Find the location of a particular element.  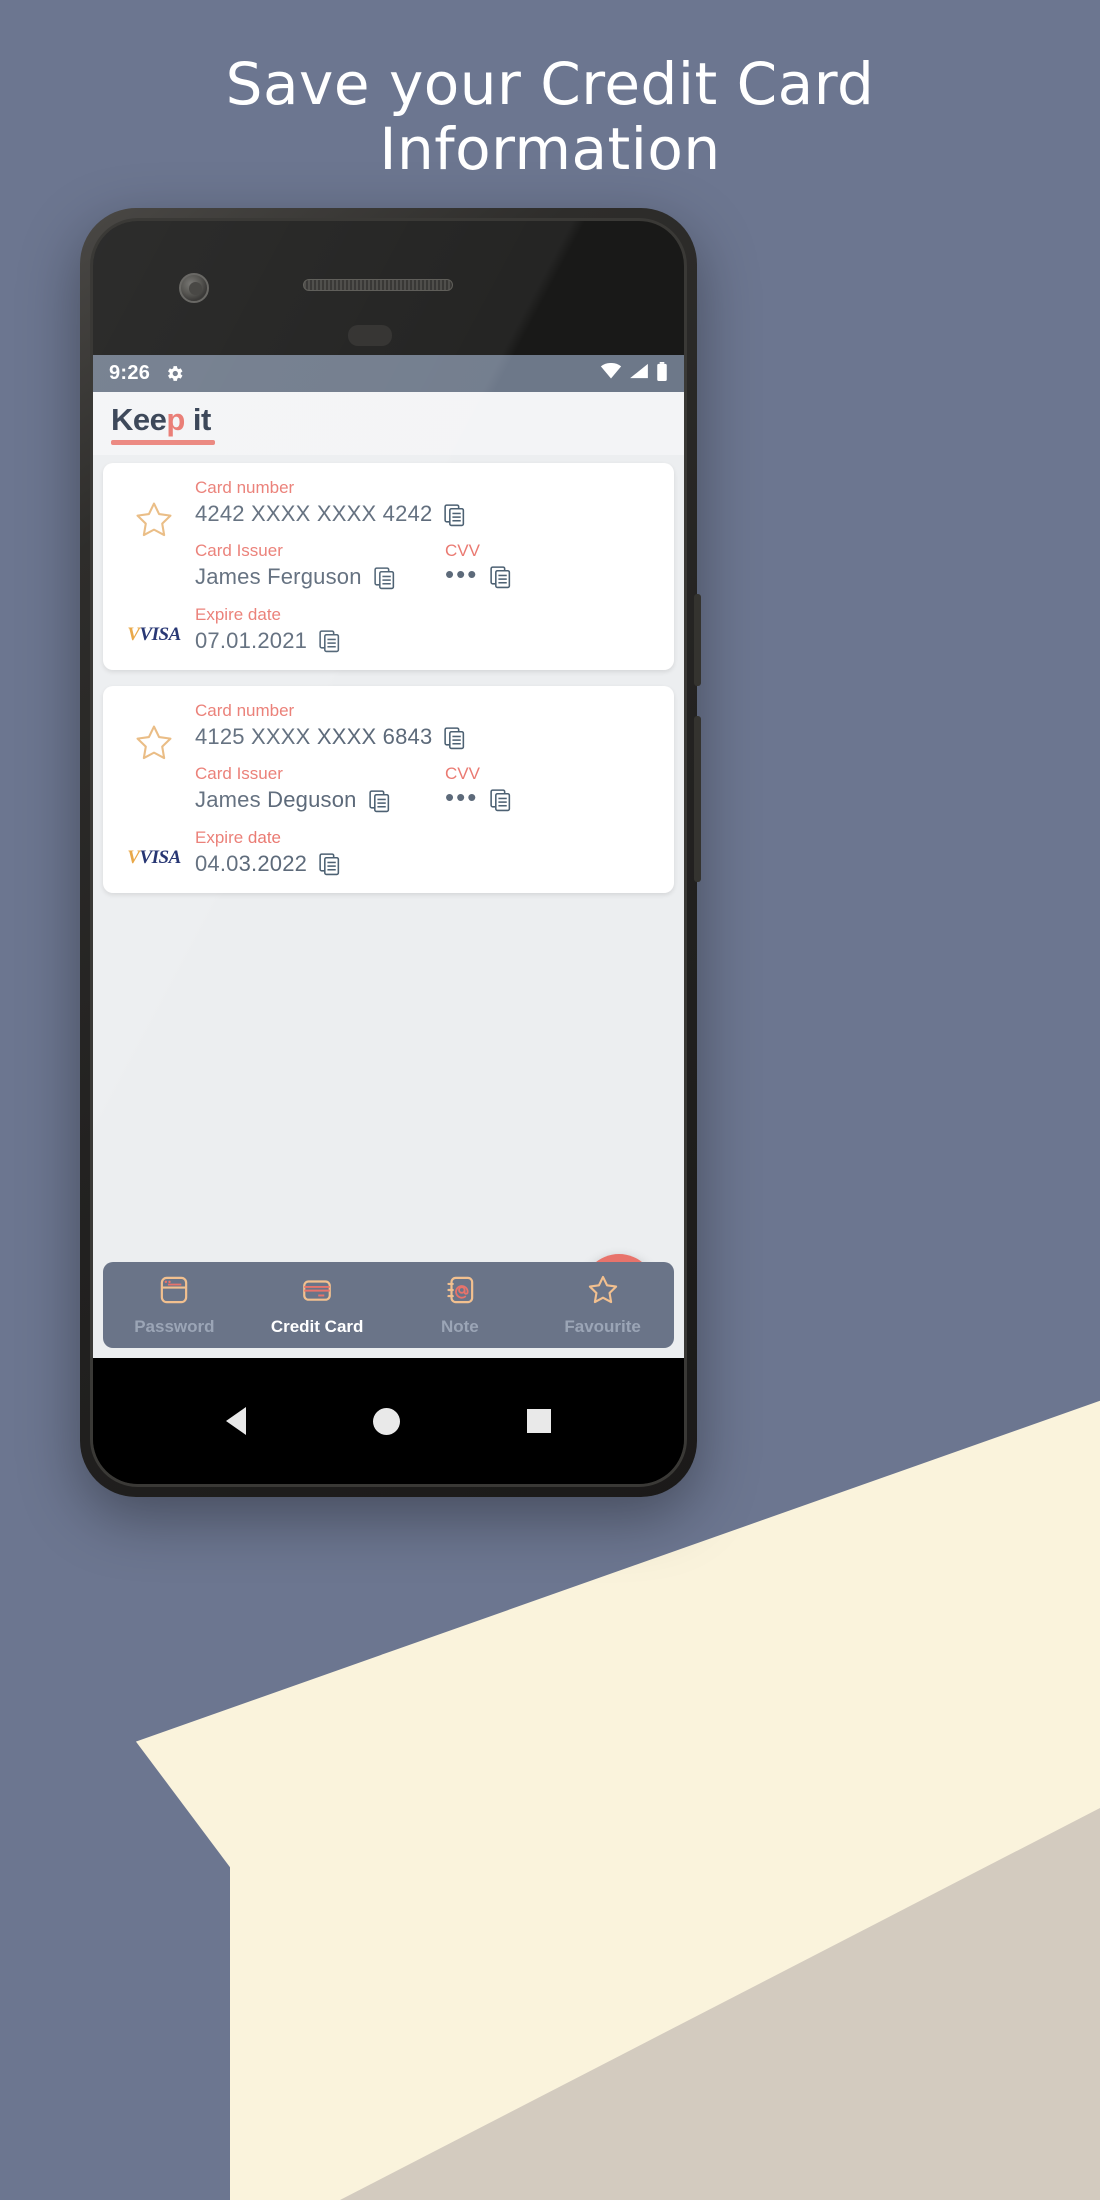

back-triangle-icon is located at coordinates (236, 1421).